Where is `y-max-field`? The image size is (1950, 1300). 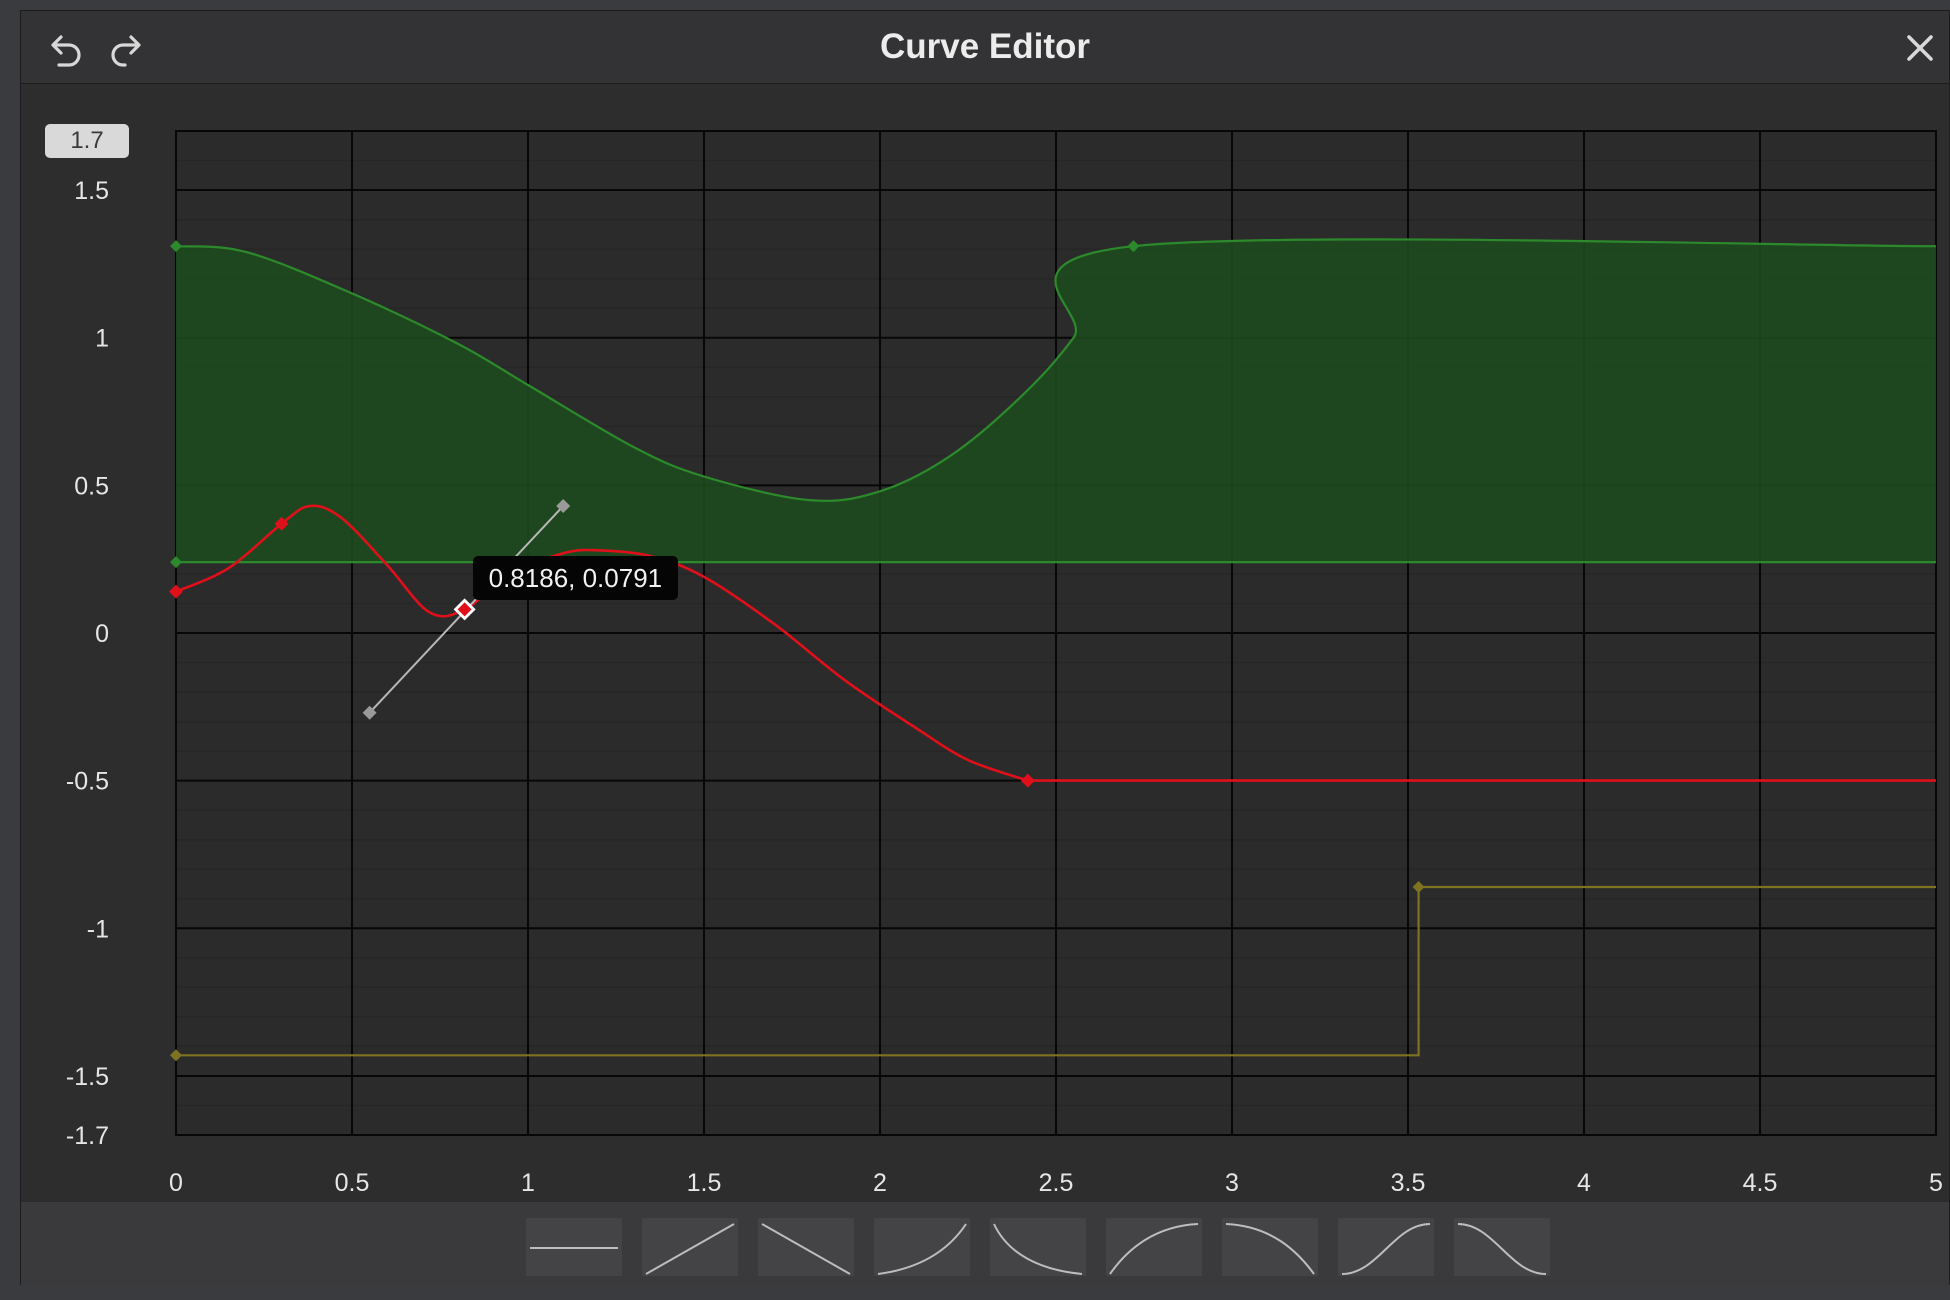 y-max-field is located at coordinates (87, 141).